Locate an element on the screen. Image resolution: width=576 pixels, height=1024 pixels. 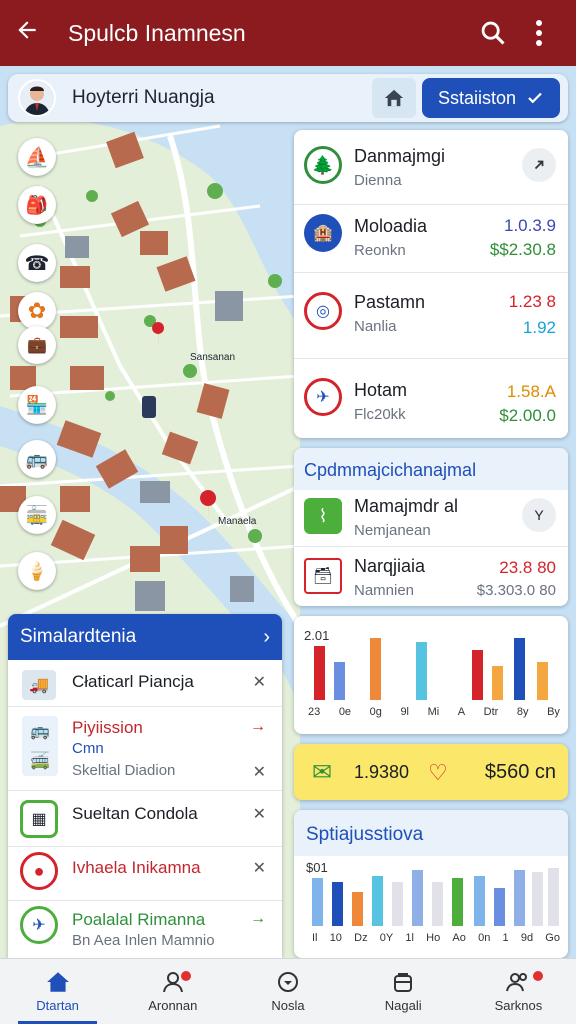
chart2-tick: Dz is located at coordinates (361, 938).